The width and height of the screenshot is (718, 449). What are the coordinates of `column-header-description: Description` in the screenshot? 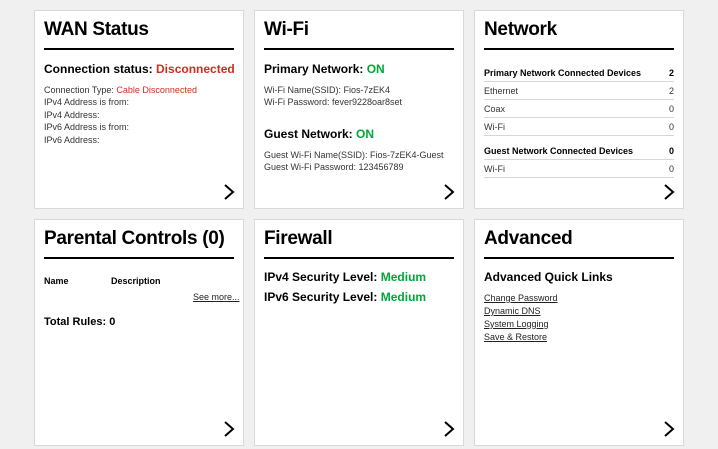 It's located at (136, 281).